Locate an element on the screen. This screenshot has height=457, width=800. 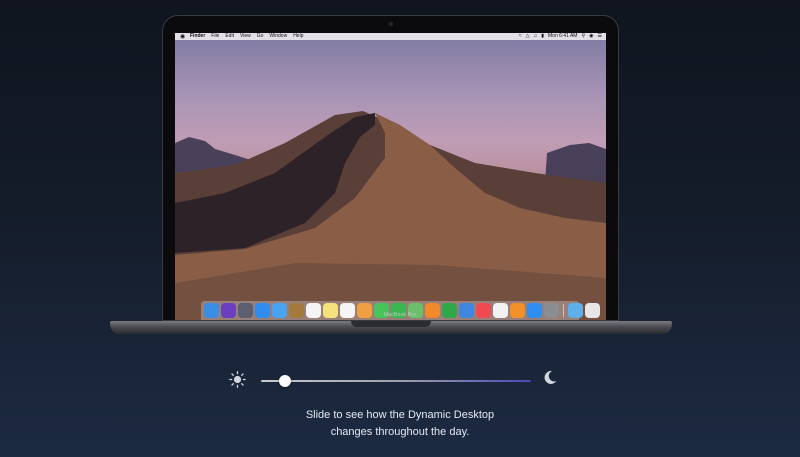
menu-help: Help is located at coordinates (298, 36).